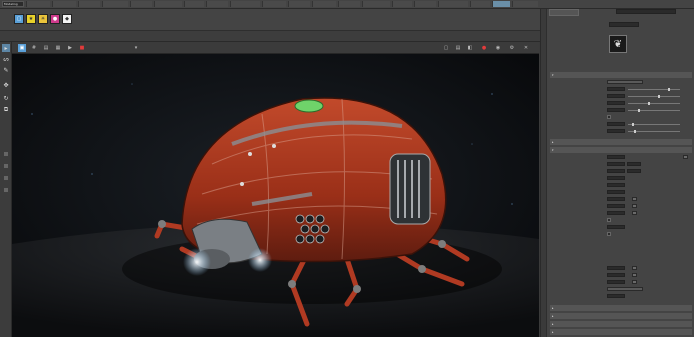 The height and width of the screenshot is (337, 694). What do you see at coordinates (13, 4) in the screenshot?
I see `workspace-selector: Modeling` at bounding box center [13, 4].